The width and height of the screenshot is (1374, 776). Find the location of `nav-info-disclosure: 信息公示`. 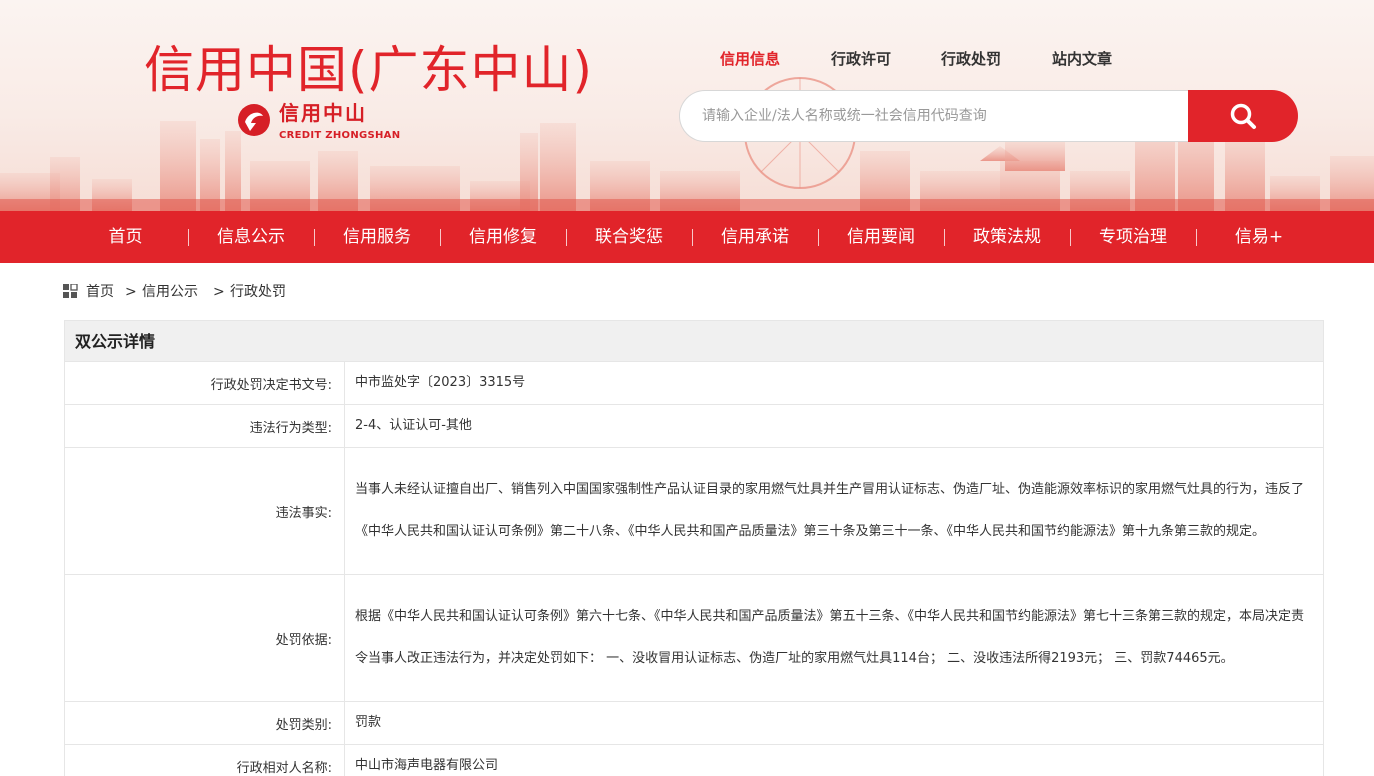

nav-info-disclosure: 信息公示 is located at coordinates (251, 237).